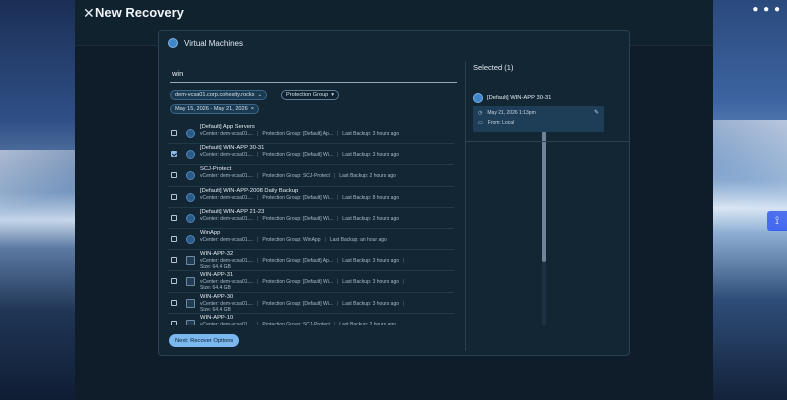  I want to click on storage-icon: ▭, so click(480, 123).